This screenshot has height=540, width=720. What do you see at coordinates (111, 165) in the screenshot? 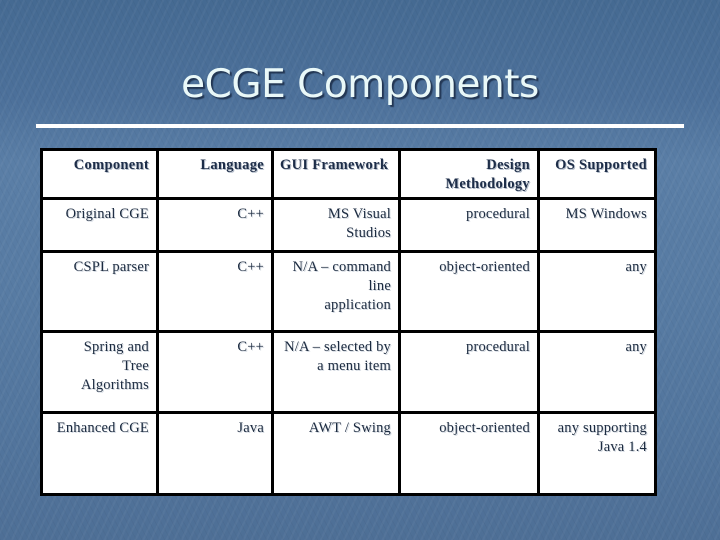
I see `header-component-label: Component` at bounding box center [111, 165].